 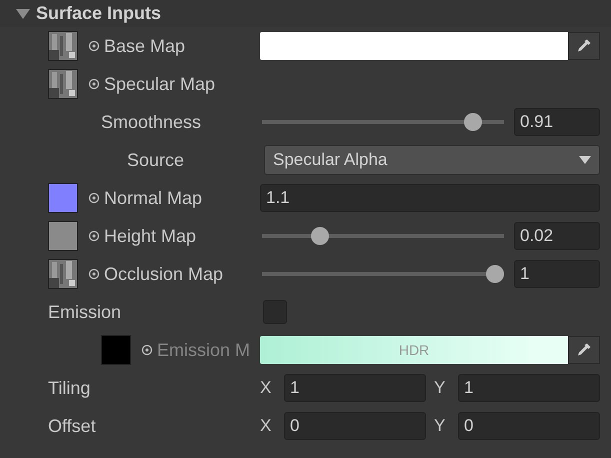 I want to click on property-label: Tiling, so click(x=69, y=388).